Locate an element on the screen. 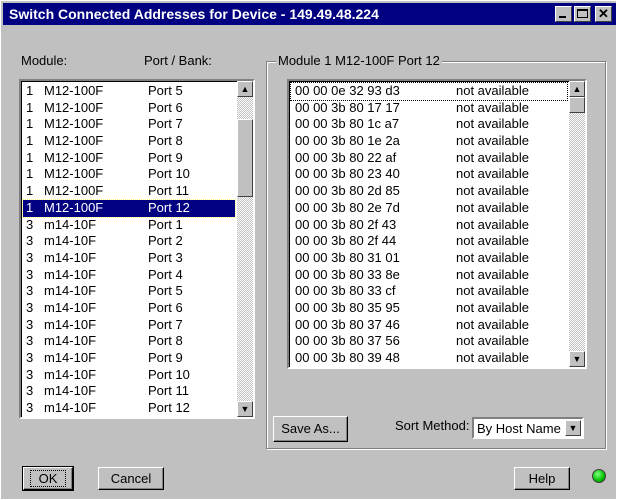  list-item: 3 m14-10F Port 8 is located at coordinates (129, 341).